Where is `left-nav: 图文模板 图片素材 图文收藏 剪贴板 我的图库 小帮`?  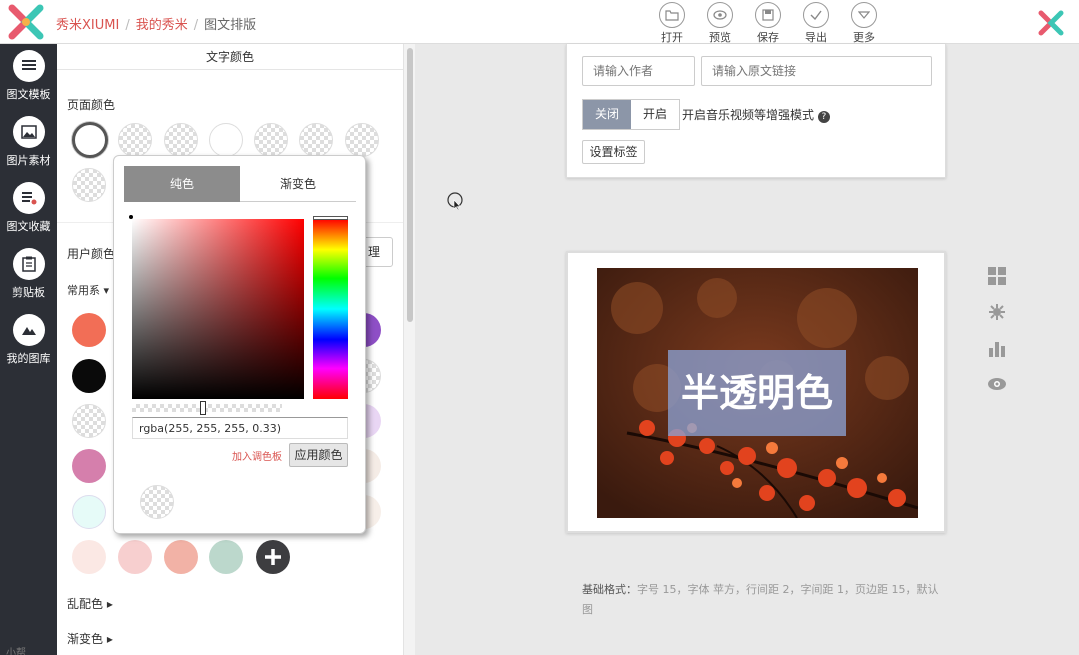
left-nav: 图文模板 图片素材 图文收藏 剪贴板 我的图库 小帮 is located at coordinates (28, 349).